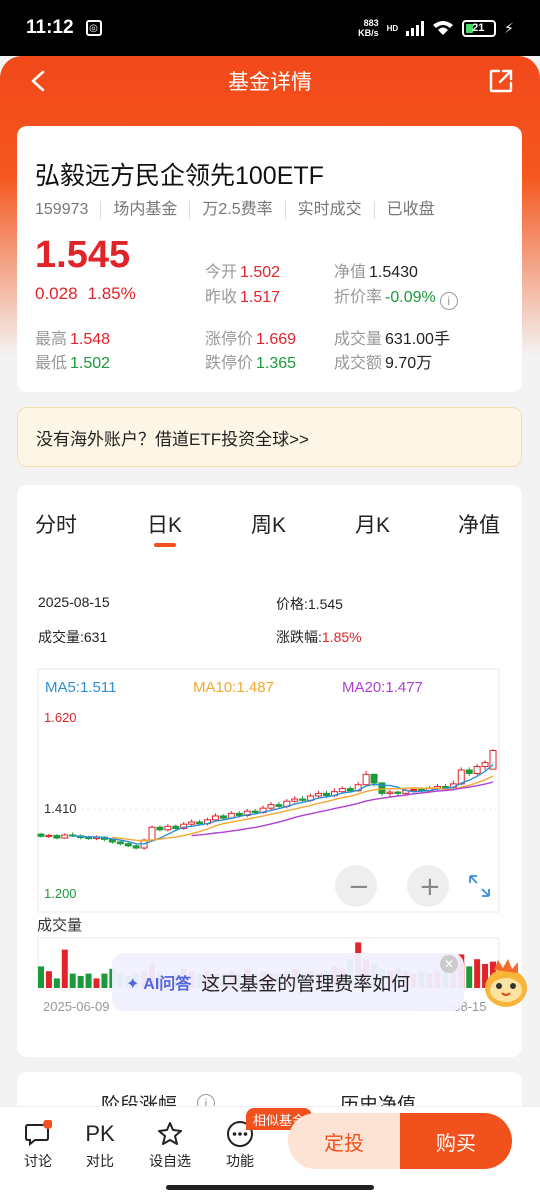  What do you see at coordinates (93, 28) in the screenshot?
I see `notification-icon: ◎` at bounding box center [93, 28].